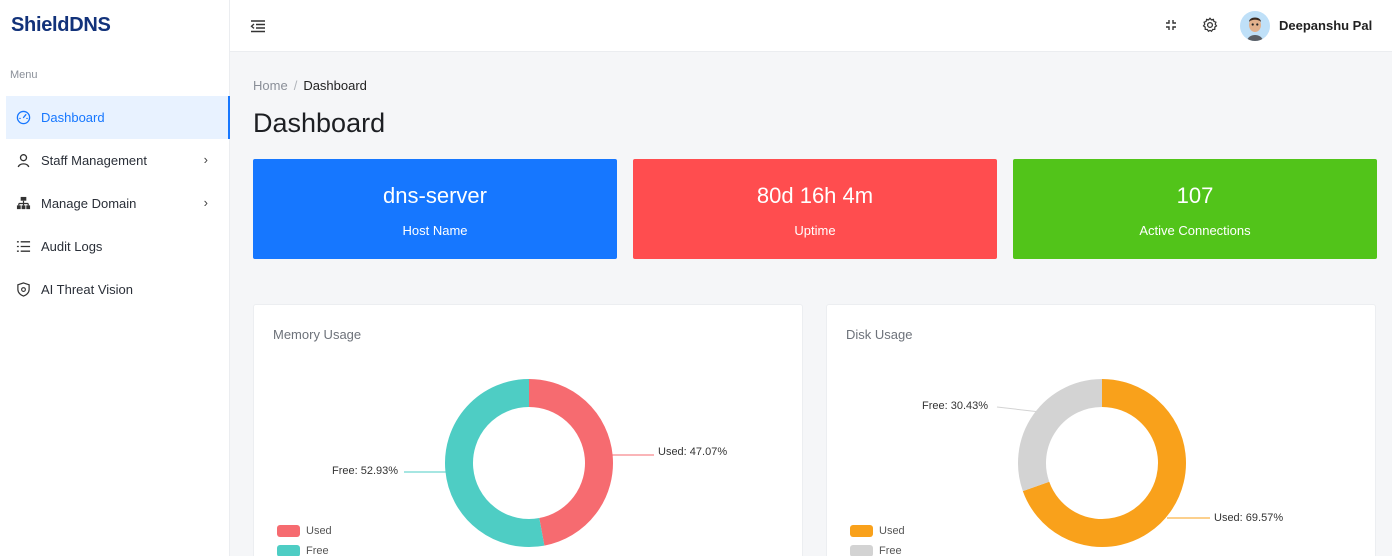 This screenshot has height=556, width=1392. I want to click on disk-donut-chart, so click(1103, 463).